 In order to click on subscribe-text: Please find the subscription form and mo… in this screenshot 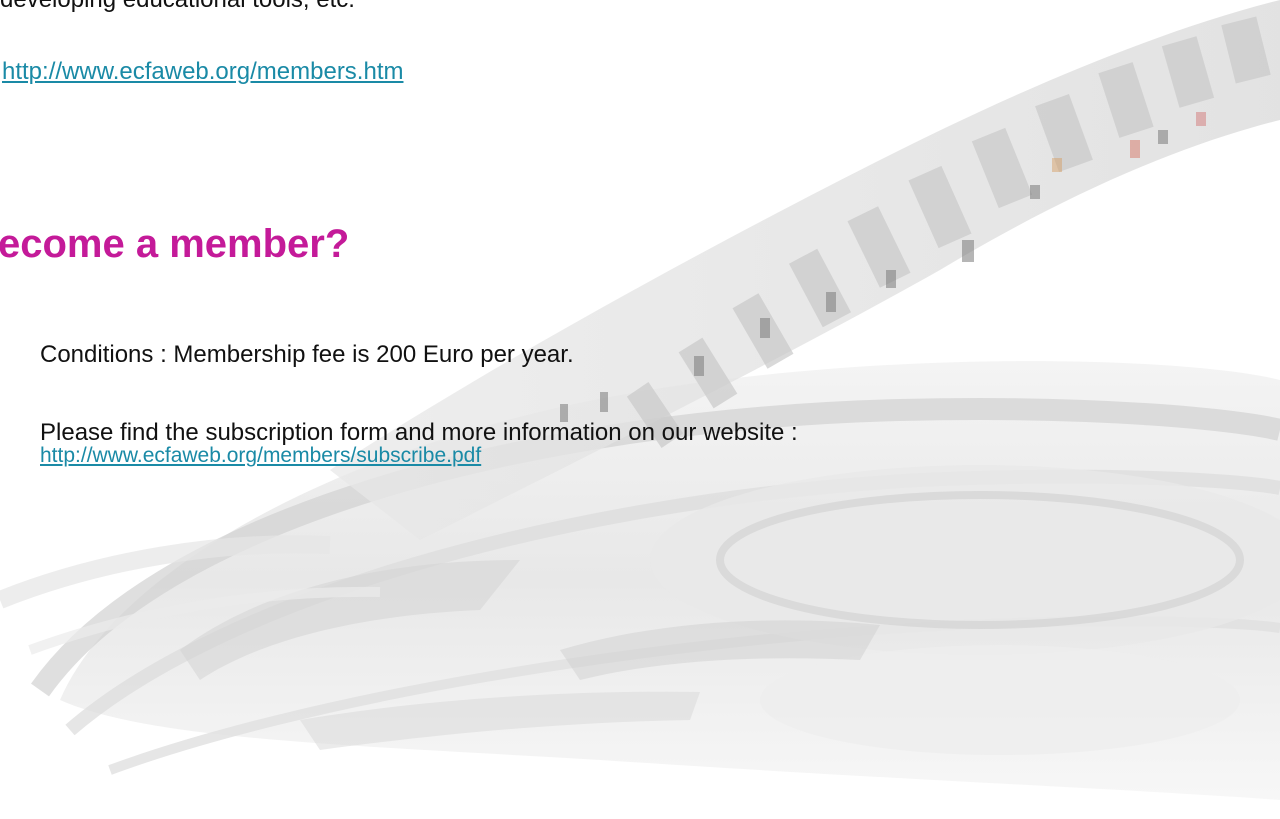, I will do `click(419, 432)`.